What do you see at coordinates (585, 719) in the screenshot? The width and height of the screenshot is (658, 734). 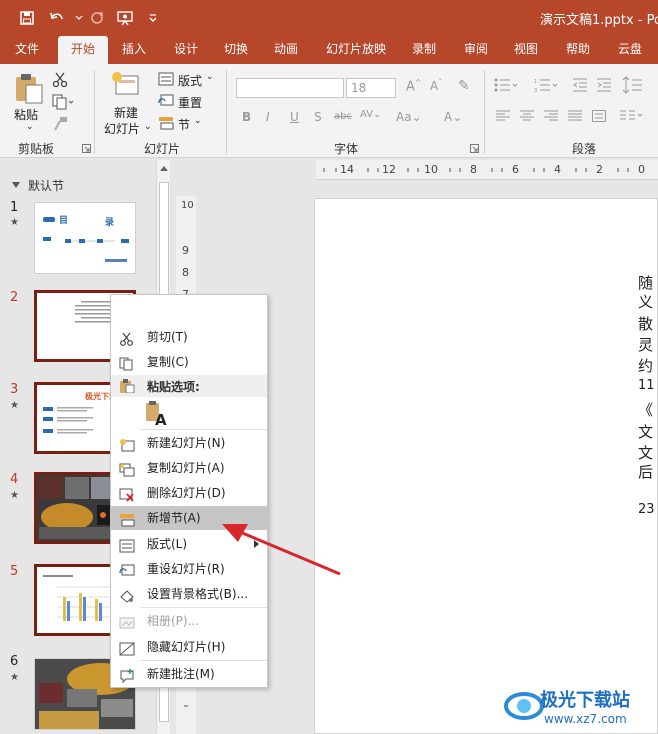 I see `watermark-url: www.xz7.com` at bounding box center [585, 719].